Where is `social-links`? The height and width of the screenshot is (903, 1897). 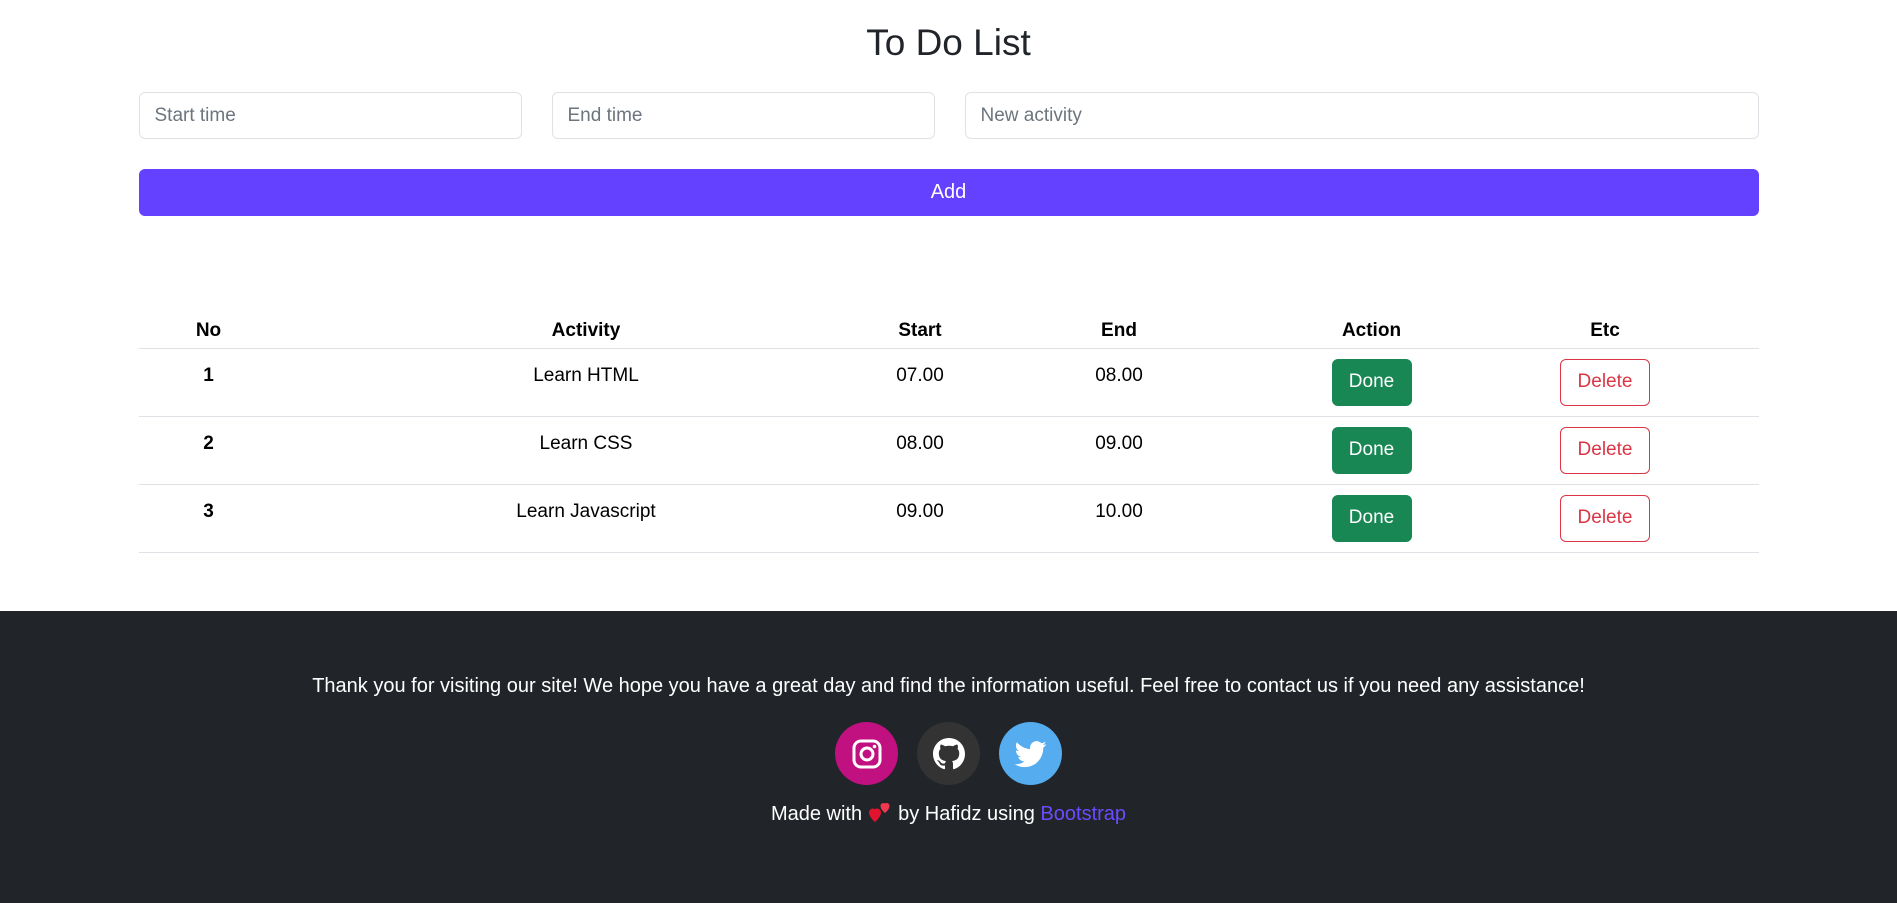 social-links is located at coordinates (948, 753).